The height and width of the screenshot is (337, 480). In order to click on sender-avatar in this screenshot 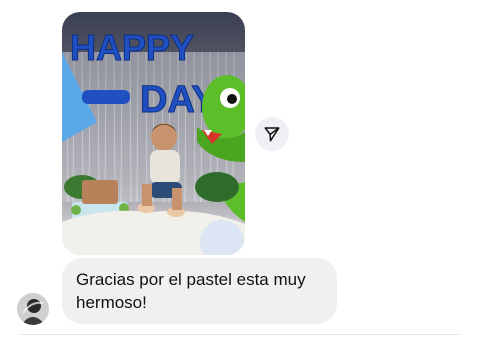, I will do `click(33, 309)`.